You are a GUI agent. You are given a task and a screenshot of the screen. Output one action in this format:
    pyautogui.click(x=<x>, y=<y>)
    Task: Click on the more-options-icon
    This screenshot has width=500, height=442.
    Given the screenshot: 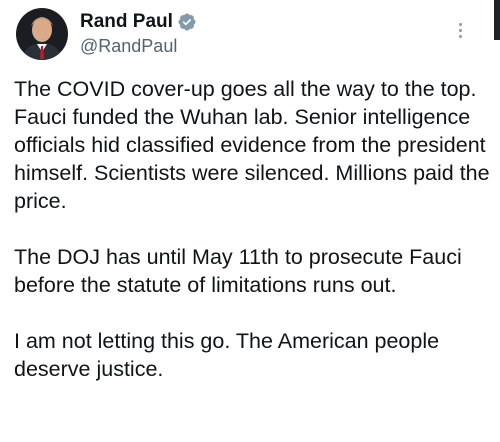 What is the action you would take?
    pyautogui.click(x=460, y=30)
    